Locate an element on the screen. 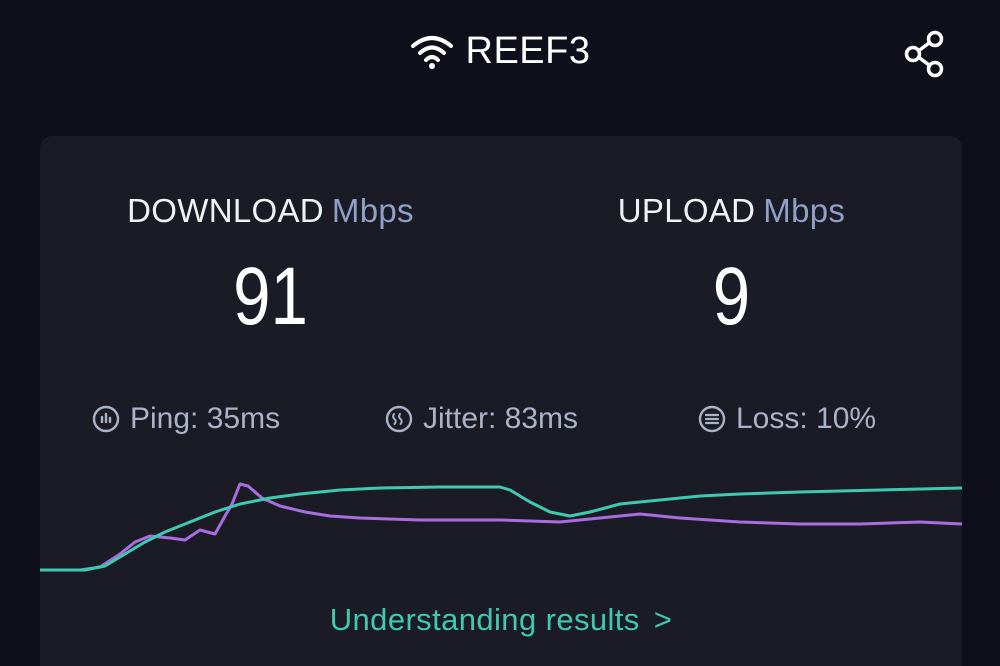  chevron-right-icon: > is located at coordinates (663, 619).